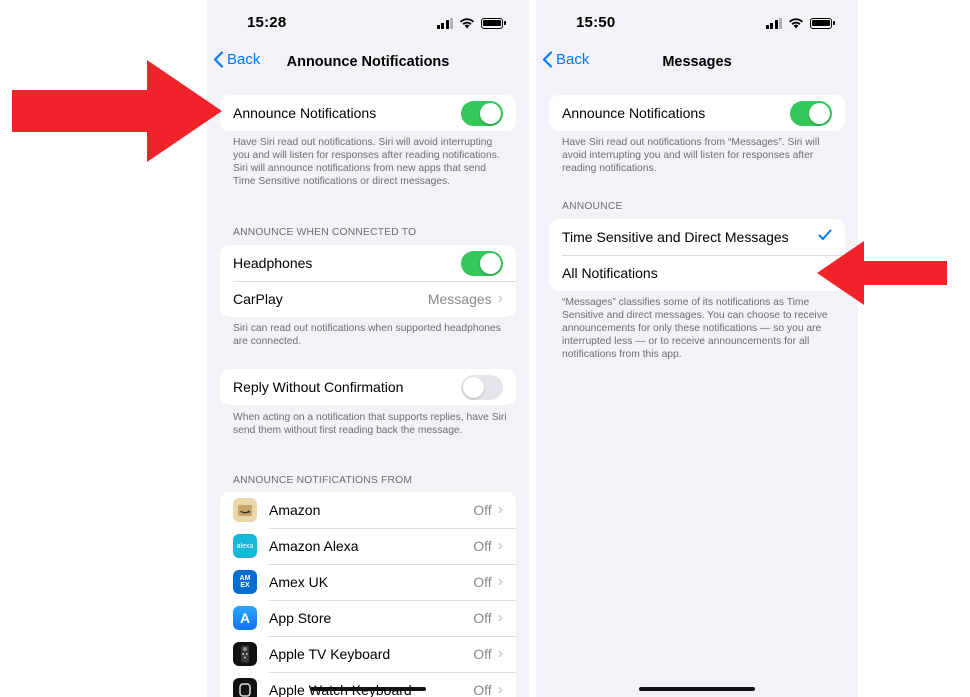 The height and width of the screenshot is (697, 970). Describe the element at coordinates (245, 582) in the screenshot. I see `amex-icon: AM EX` at that location.